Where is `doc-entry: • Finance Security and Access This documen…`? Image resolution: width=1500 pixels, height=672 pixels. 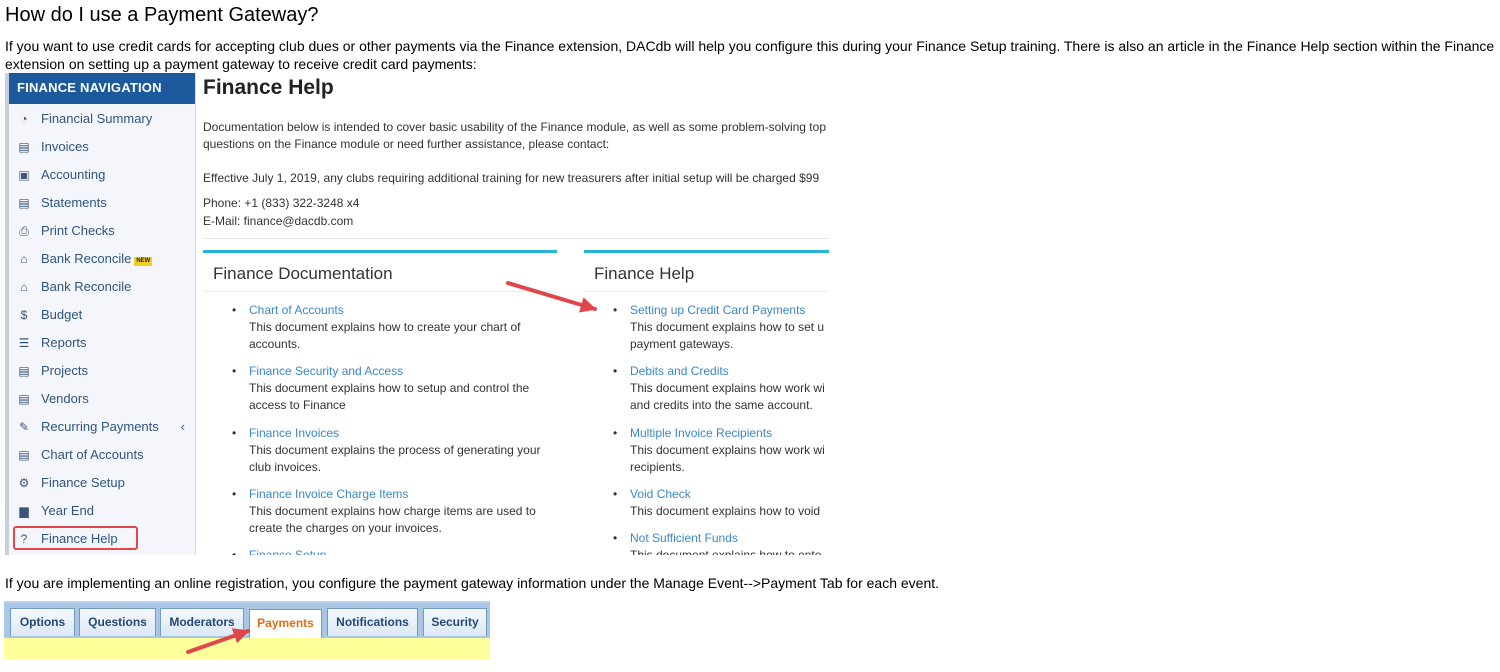 doc-entry: • Finance Security and Access This documen… is located at coordinates (390, 388).